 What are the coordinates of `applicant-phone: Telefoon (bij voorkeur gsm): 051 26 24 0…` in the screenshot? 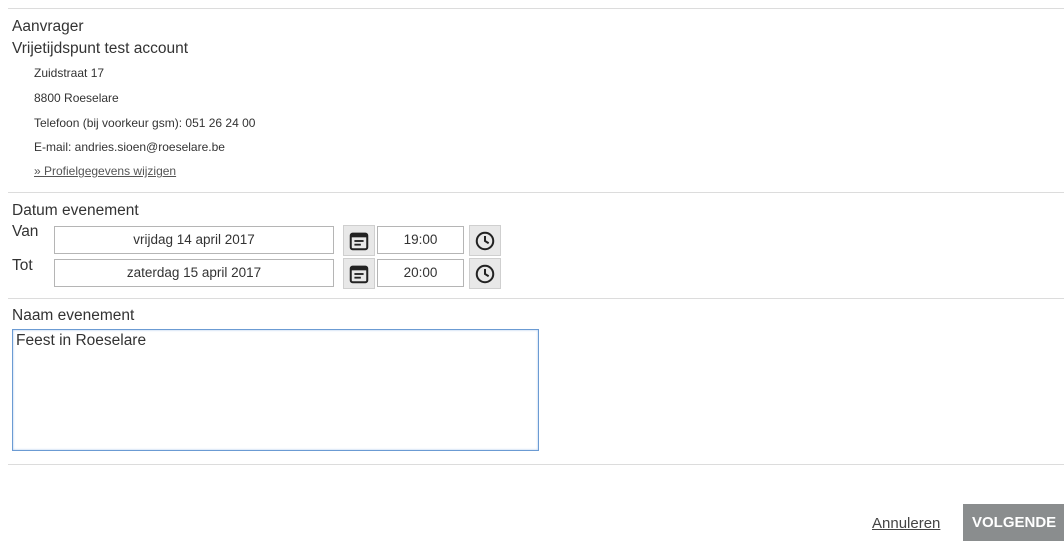 It's located at (145, 123).